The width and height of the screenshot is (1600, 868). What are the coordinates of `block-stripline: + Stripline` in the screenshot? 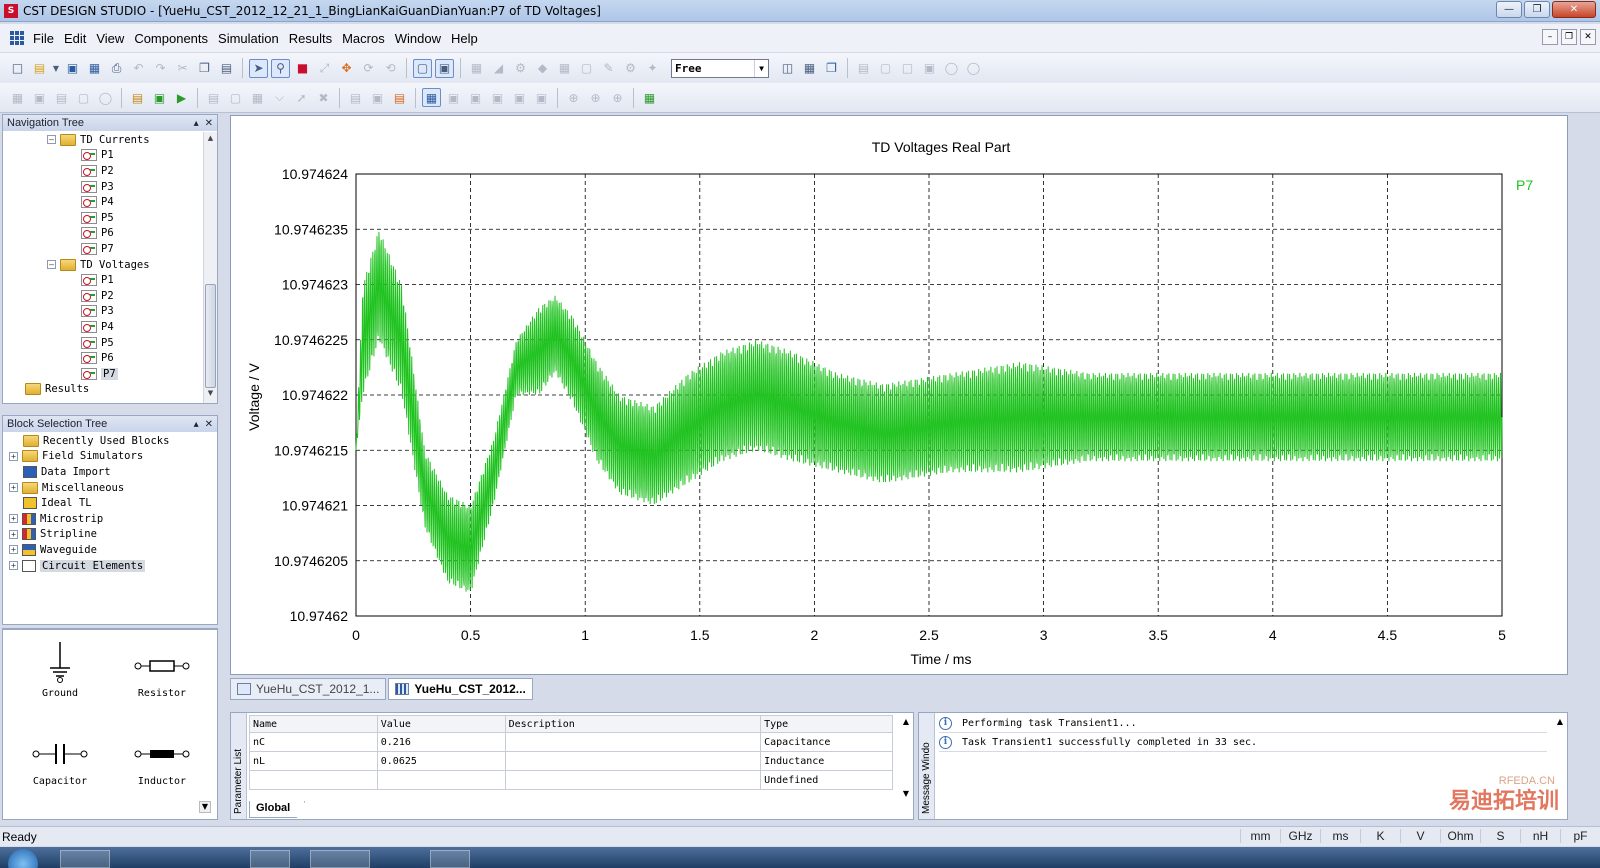 It's located at (110, 535).